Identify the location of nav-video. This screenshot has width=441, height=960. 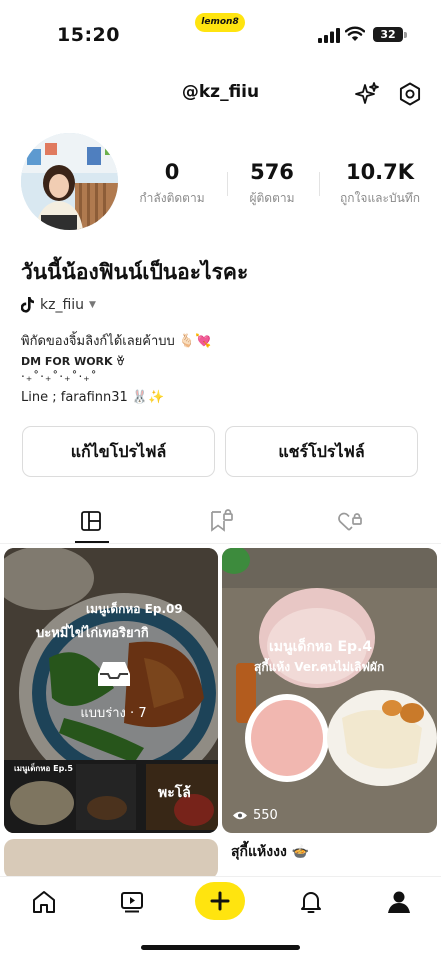
(132, 902).